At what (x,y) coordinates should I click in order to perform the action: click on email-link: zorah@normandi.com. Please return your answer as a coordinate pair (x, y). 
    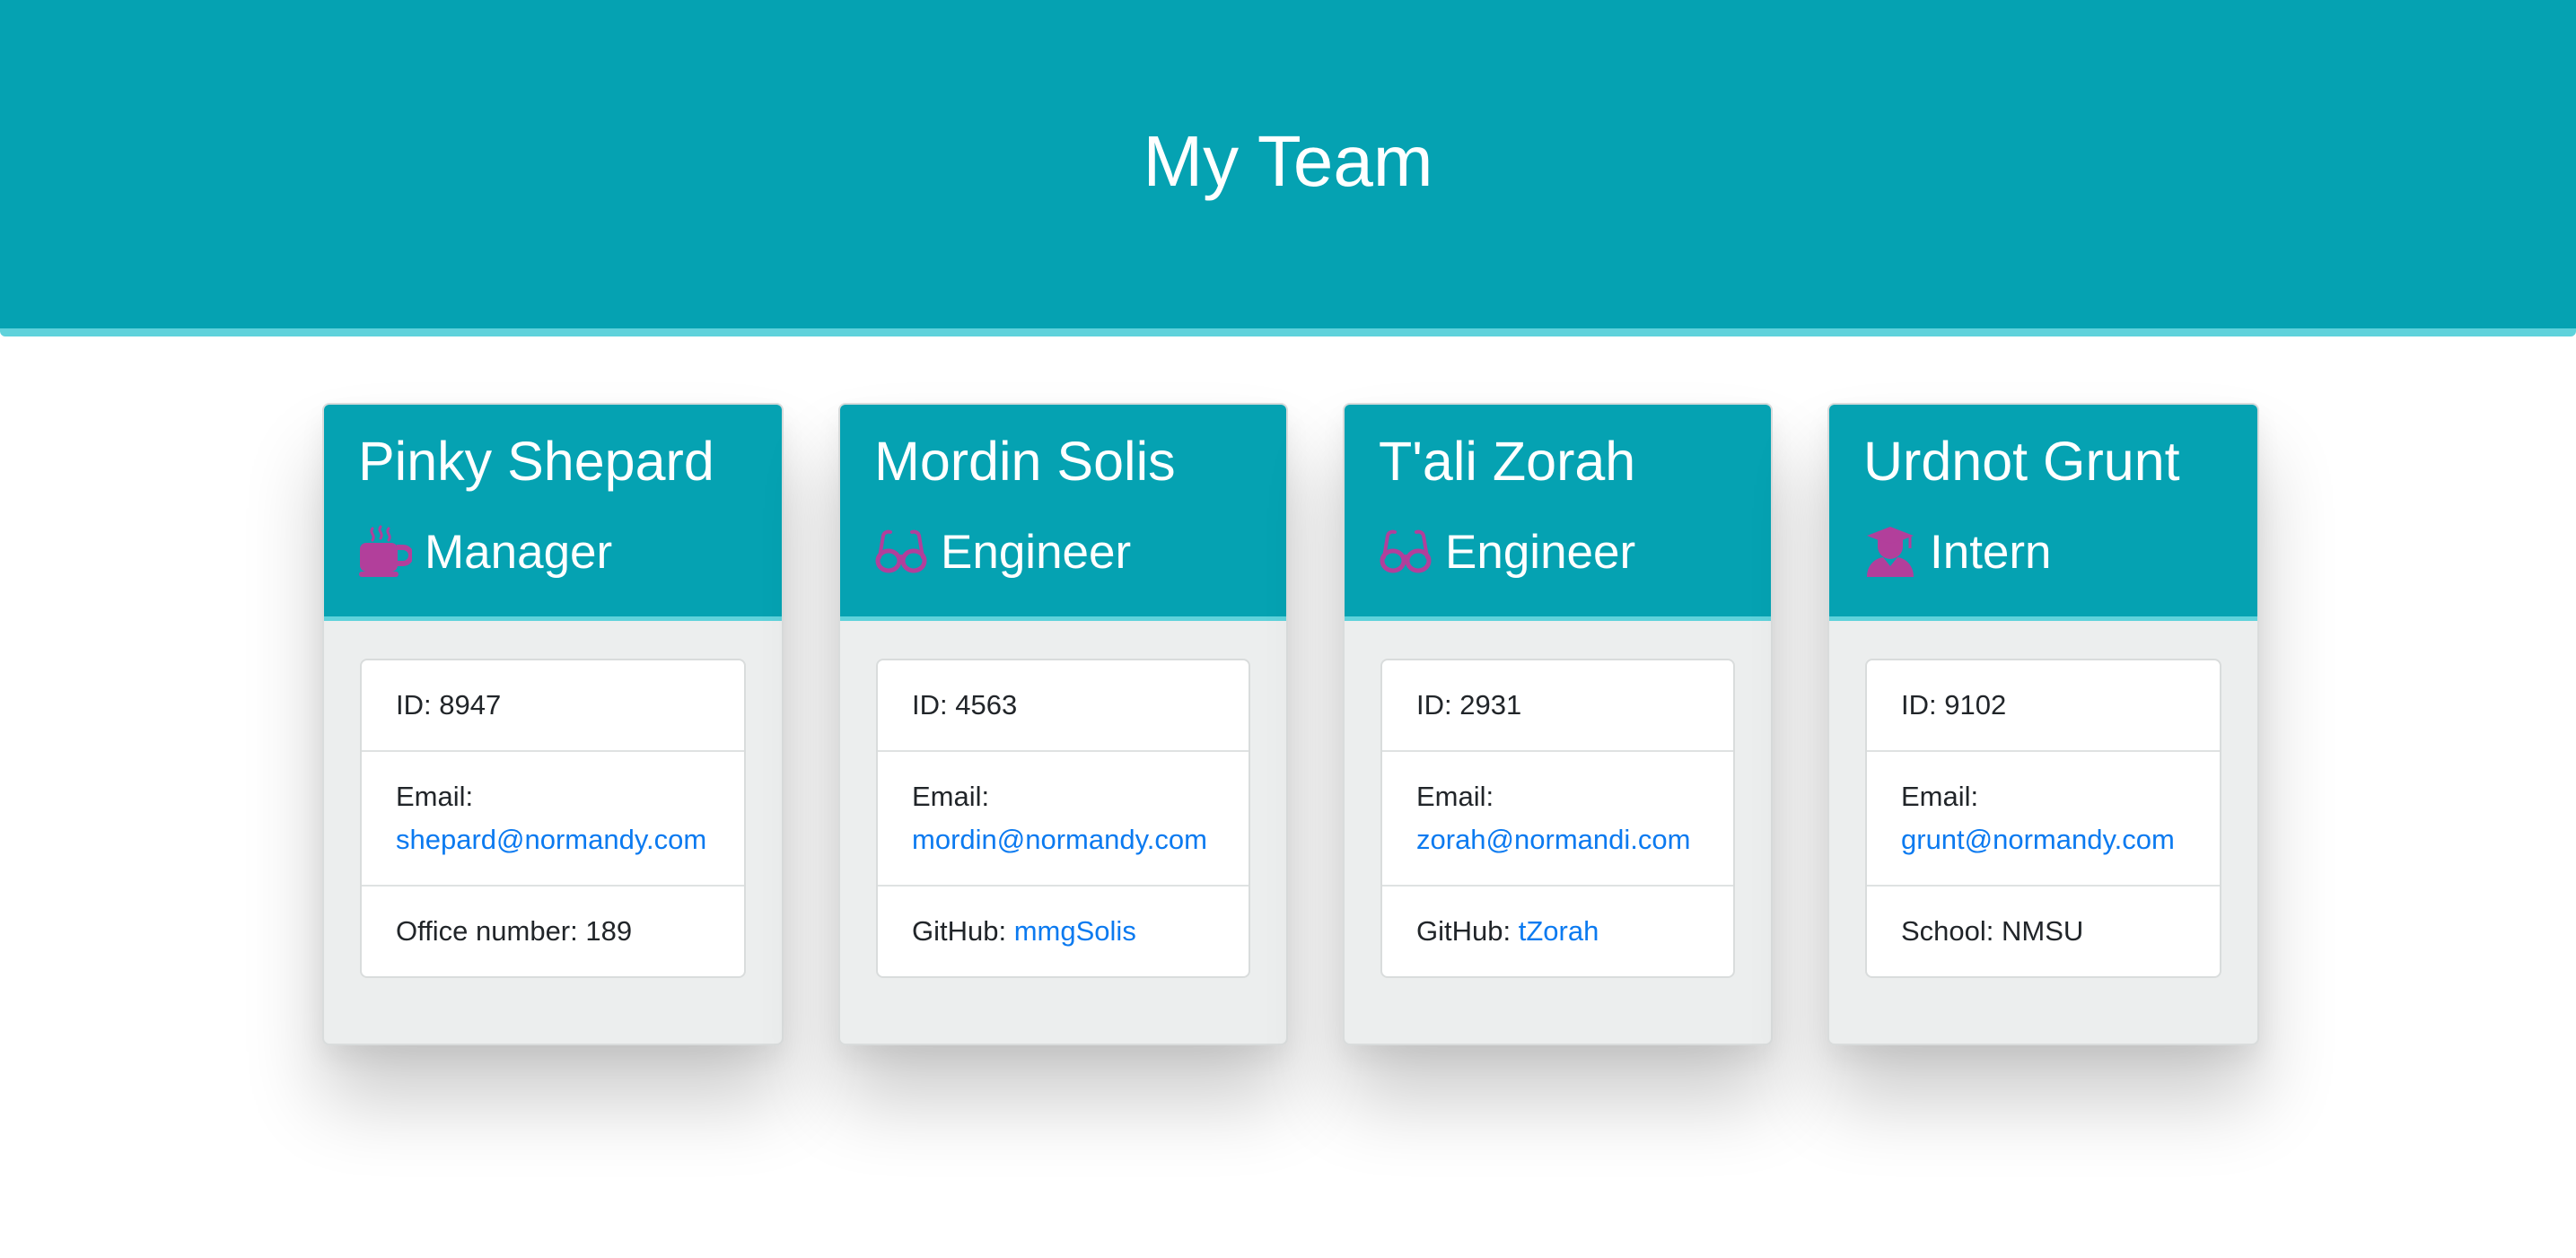
    Looking at the image, I should click on (1553, 839).